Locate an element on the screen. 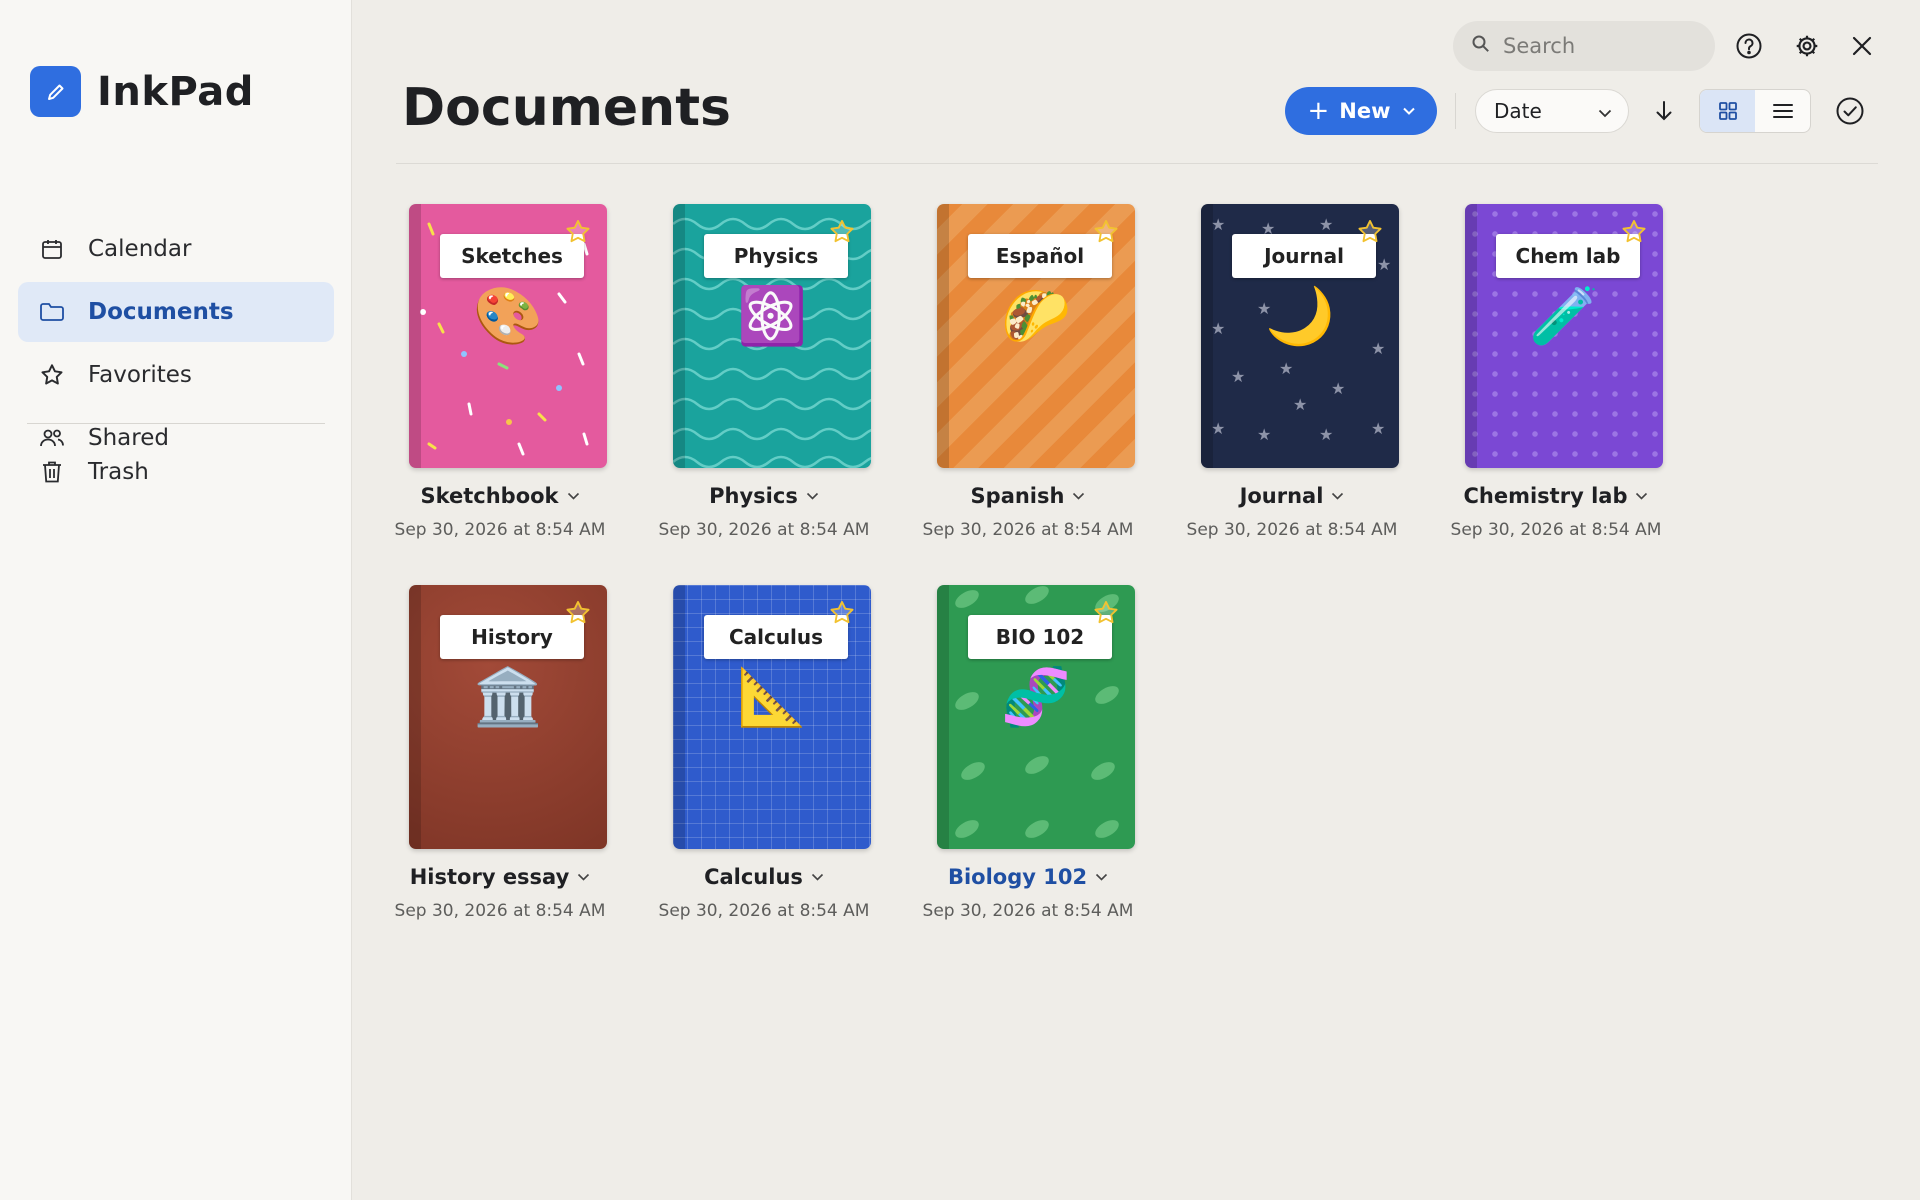 This screenshot has width=1920, height=1200. notebook-title: Biology 102 is located at coordinates (1028, 877).